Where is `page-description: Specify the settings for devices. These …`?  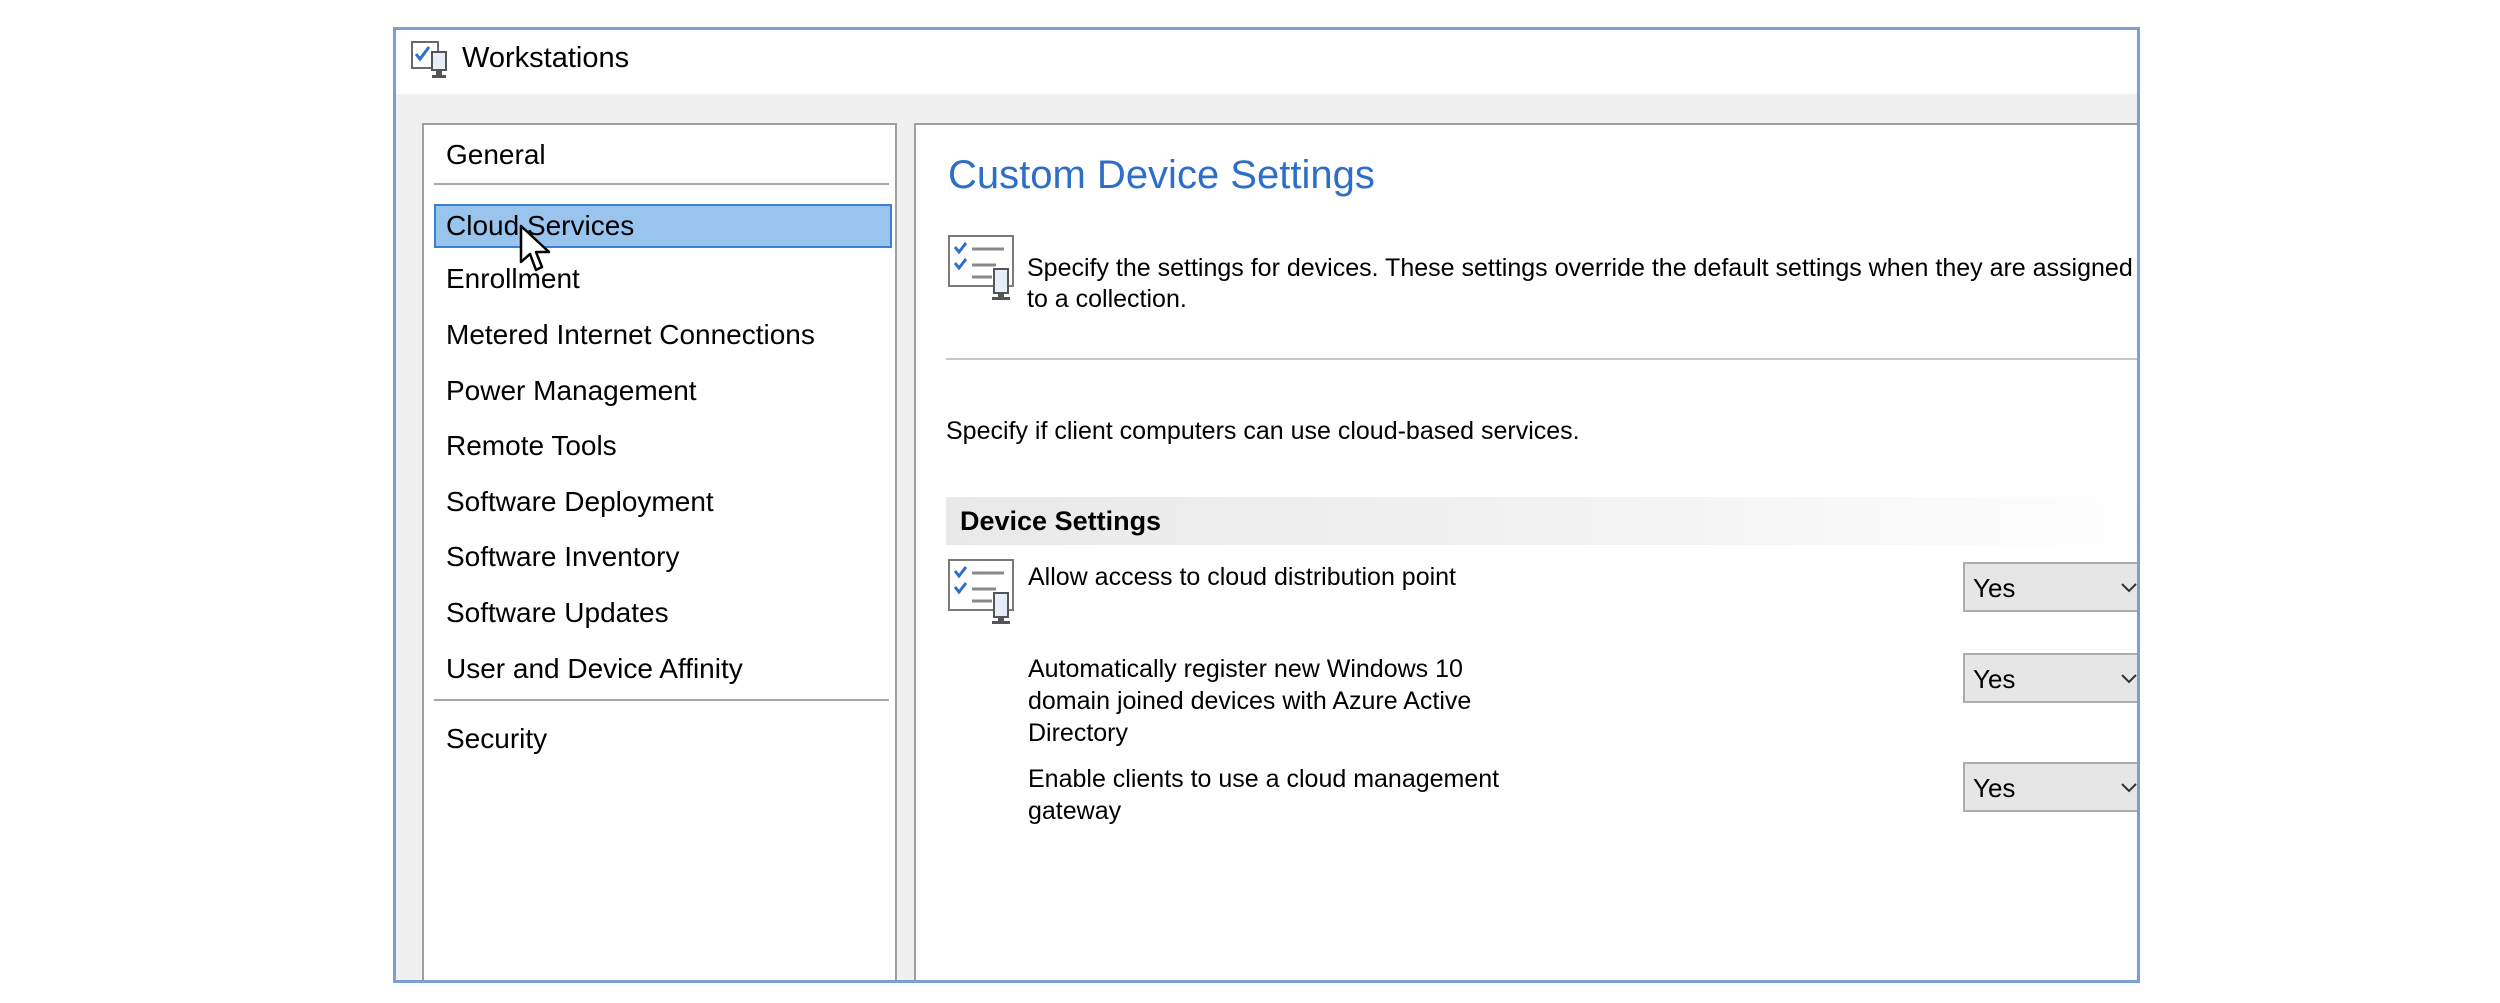 page-description: Specify the settings for devices. These … is located at coordinates (1580, 283).